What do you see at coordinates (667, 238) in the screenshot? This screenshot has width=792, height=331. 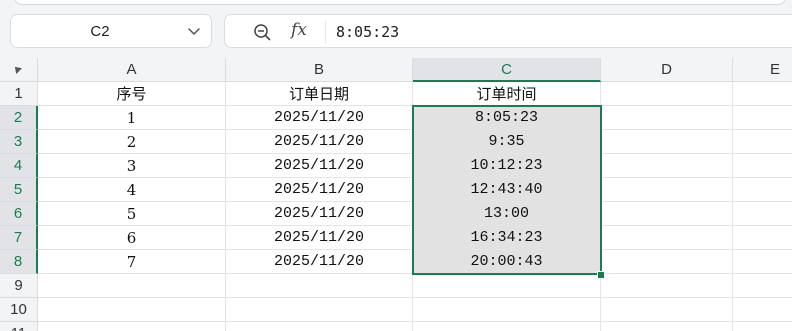 I see `cell-d7` at bounding box center [667, 238].